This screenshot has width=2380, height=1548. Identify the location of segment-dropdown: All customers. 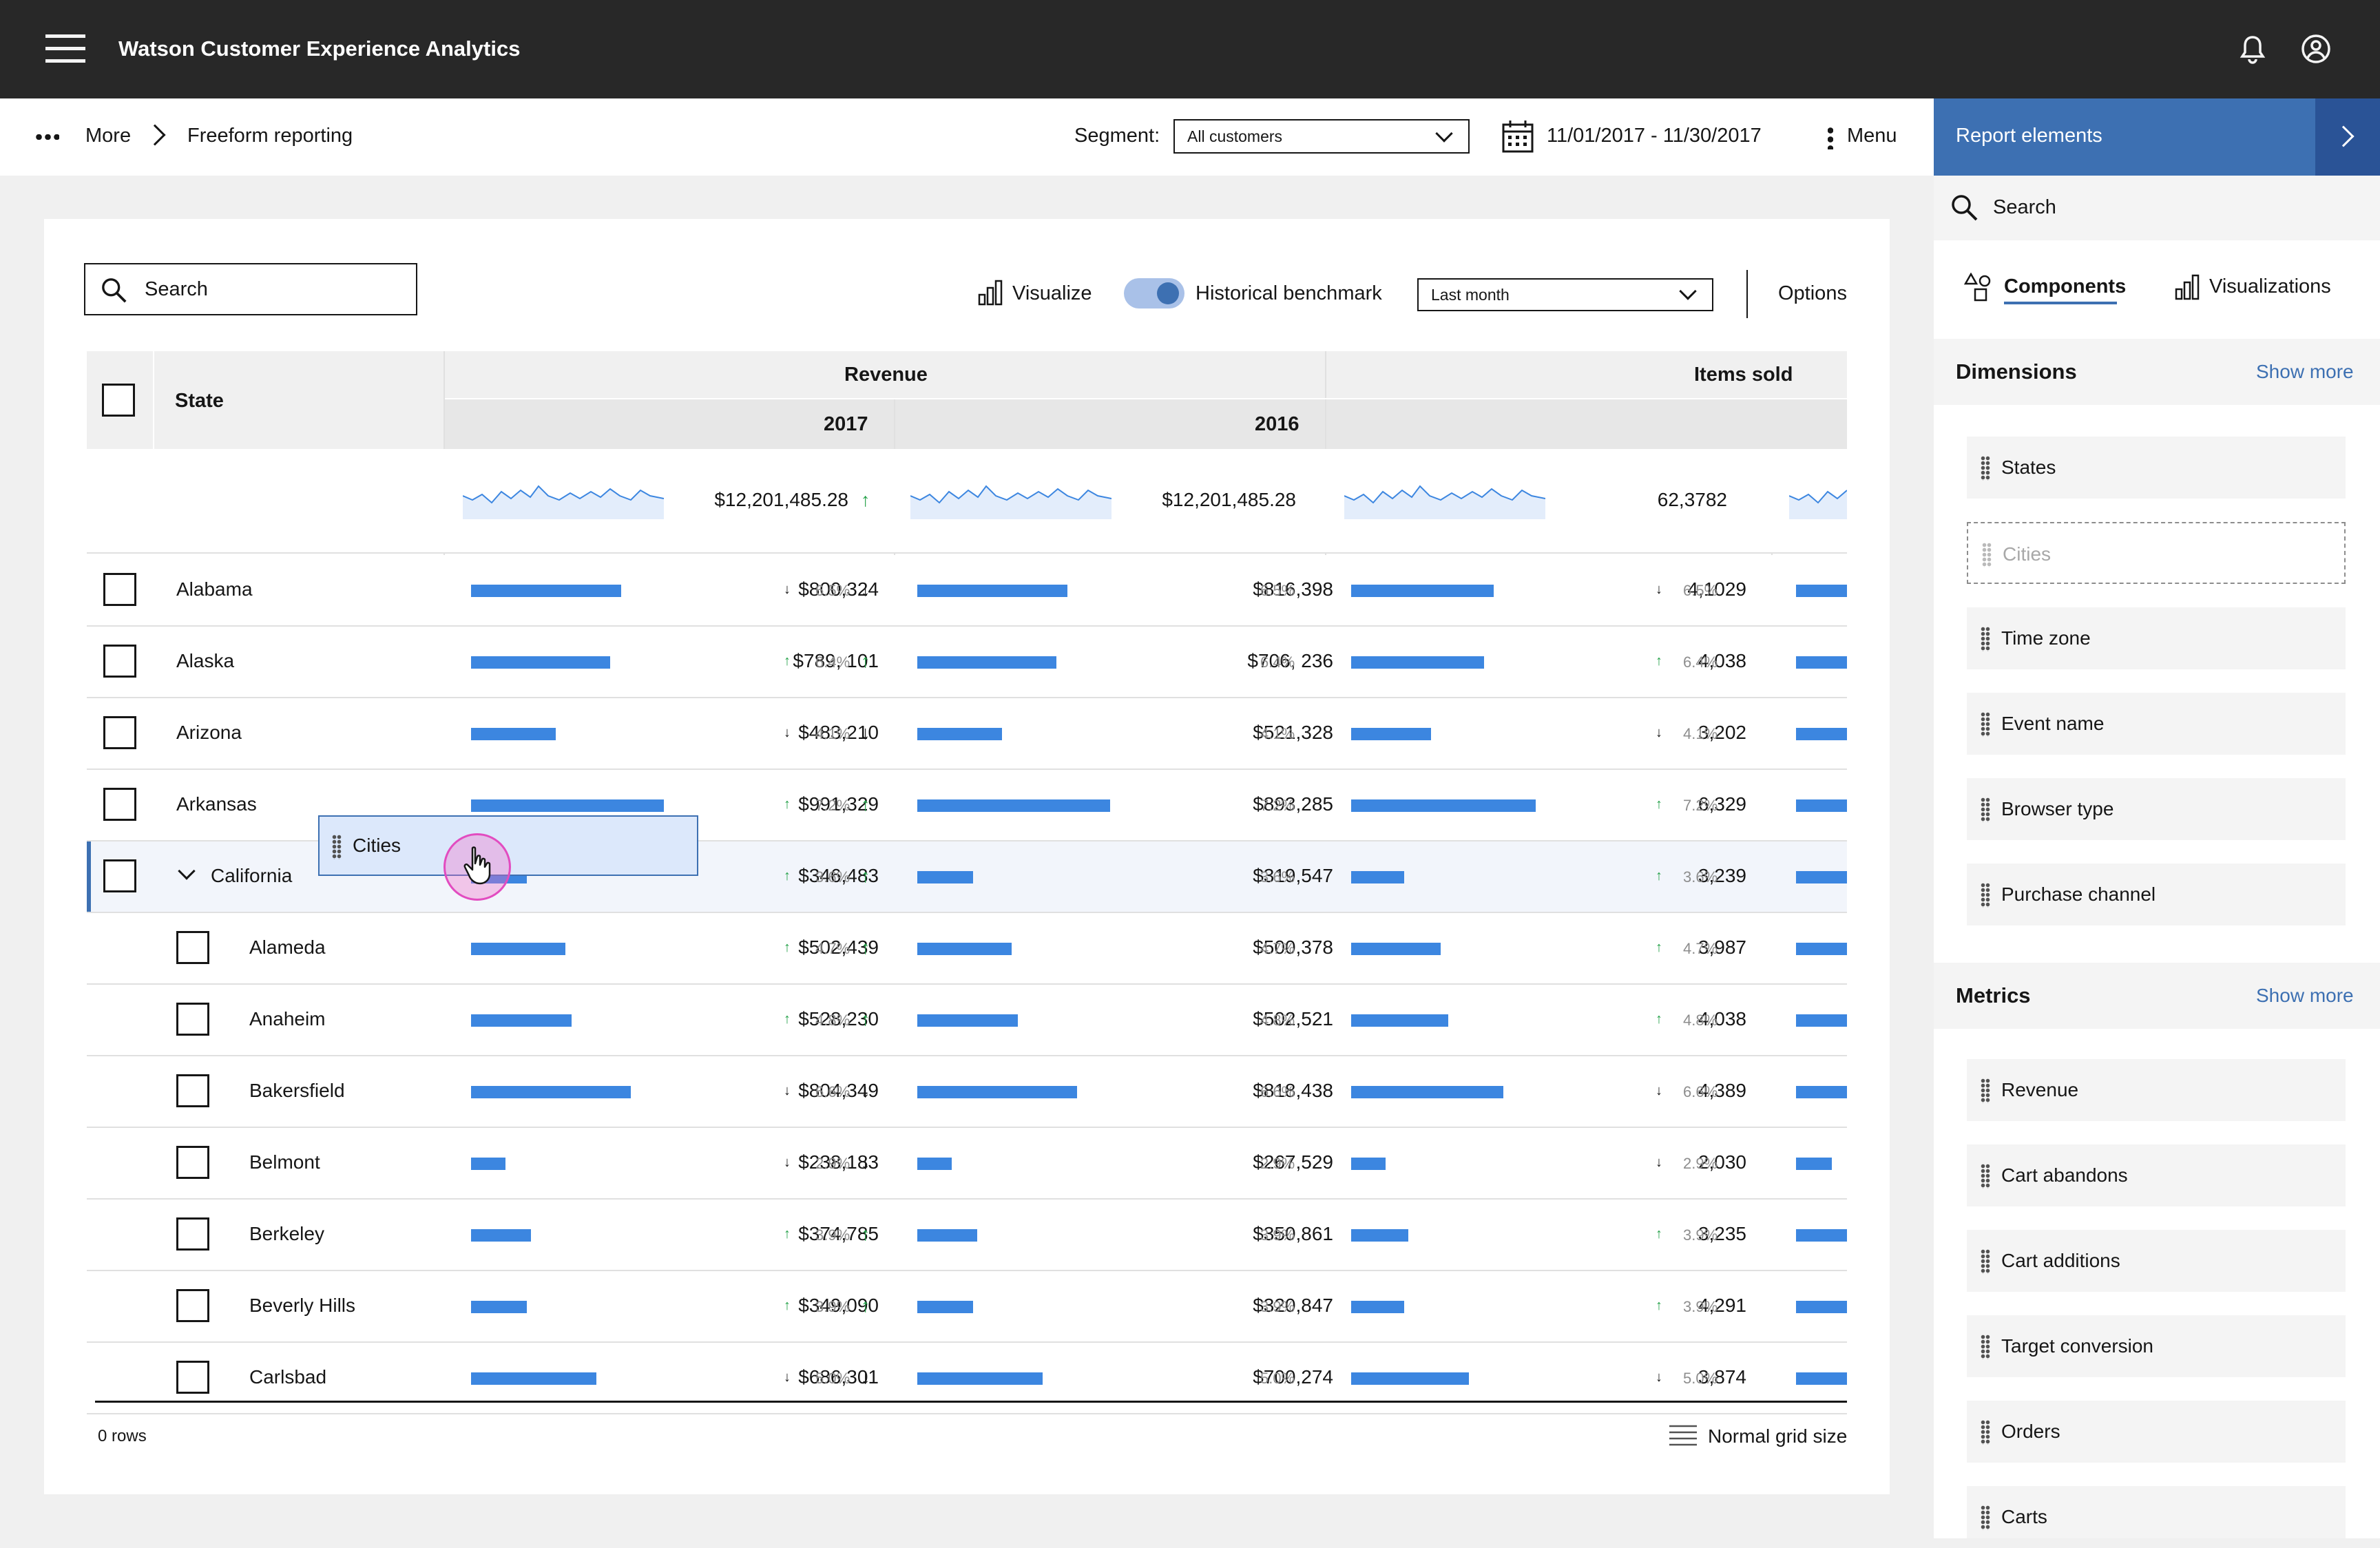
(1321, 136).